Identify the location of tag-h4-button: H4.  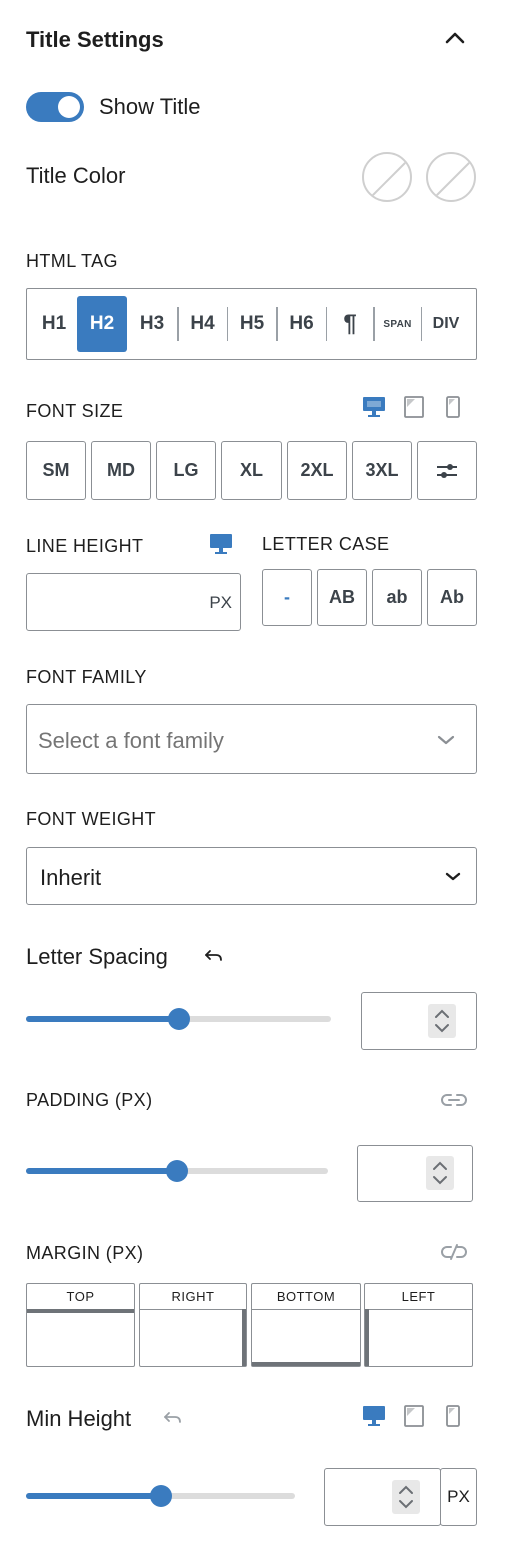
(203, 324).